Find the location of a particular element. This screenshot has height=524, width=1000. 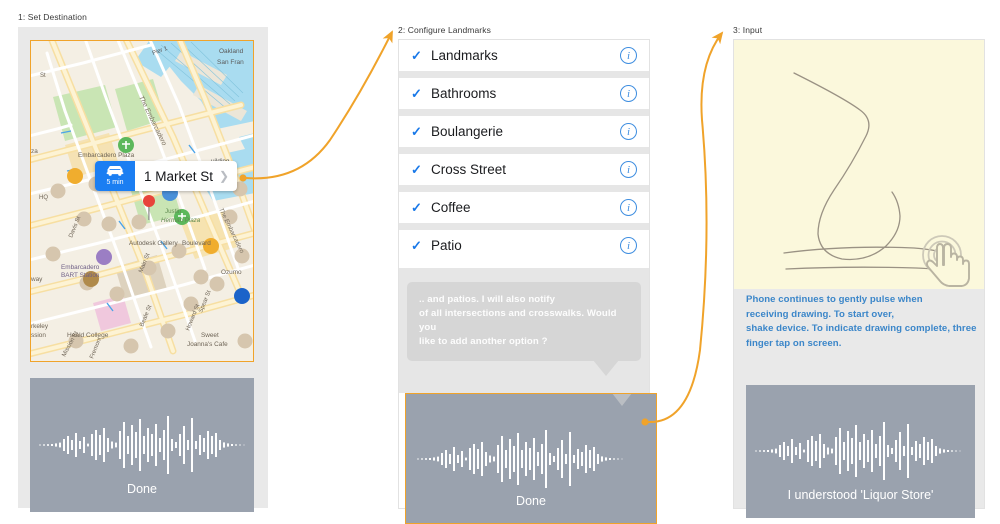

voice-waveform-1: Done is located at coordinates (142, 445).